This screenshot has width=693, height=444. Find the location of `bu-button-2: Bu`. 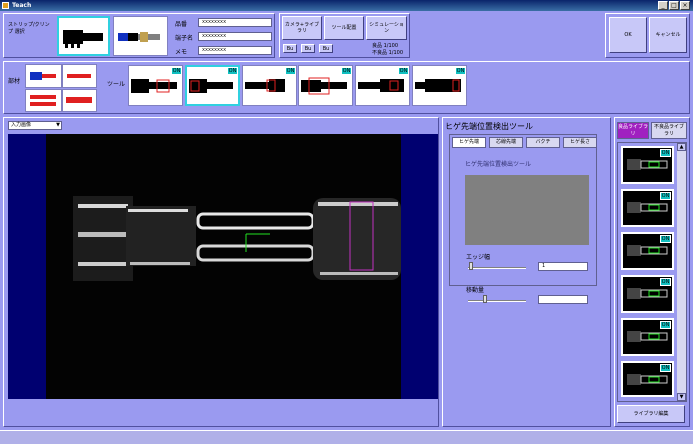

bu-button-2: Bu is located at coordinates (308, 48).